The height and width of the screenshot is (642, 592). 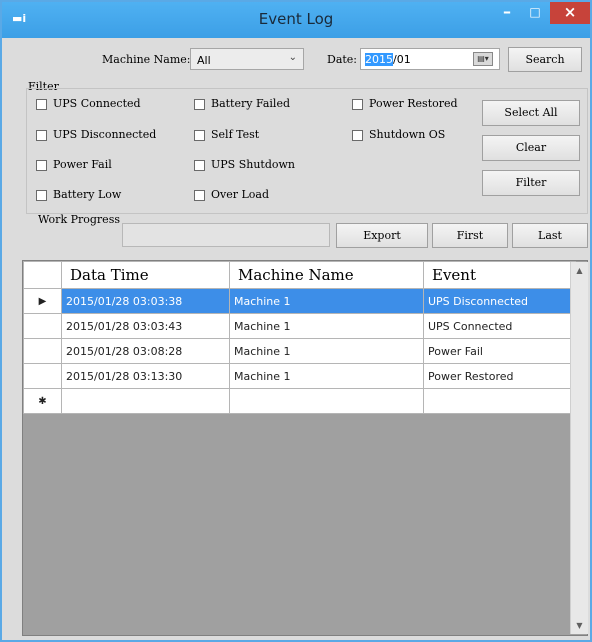 I want to click on table-header-row: Data Time Machine Name Event, so click(x=299, y=275).